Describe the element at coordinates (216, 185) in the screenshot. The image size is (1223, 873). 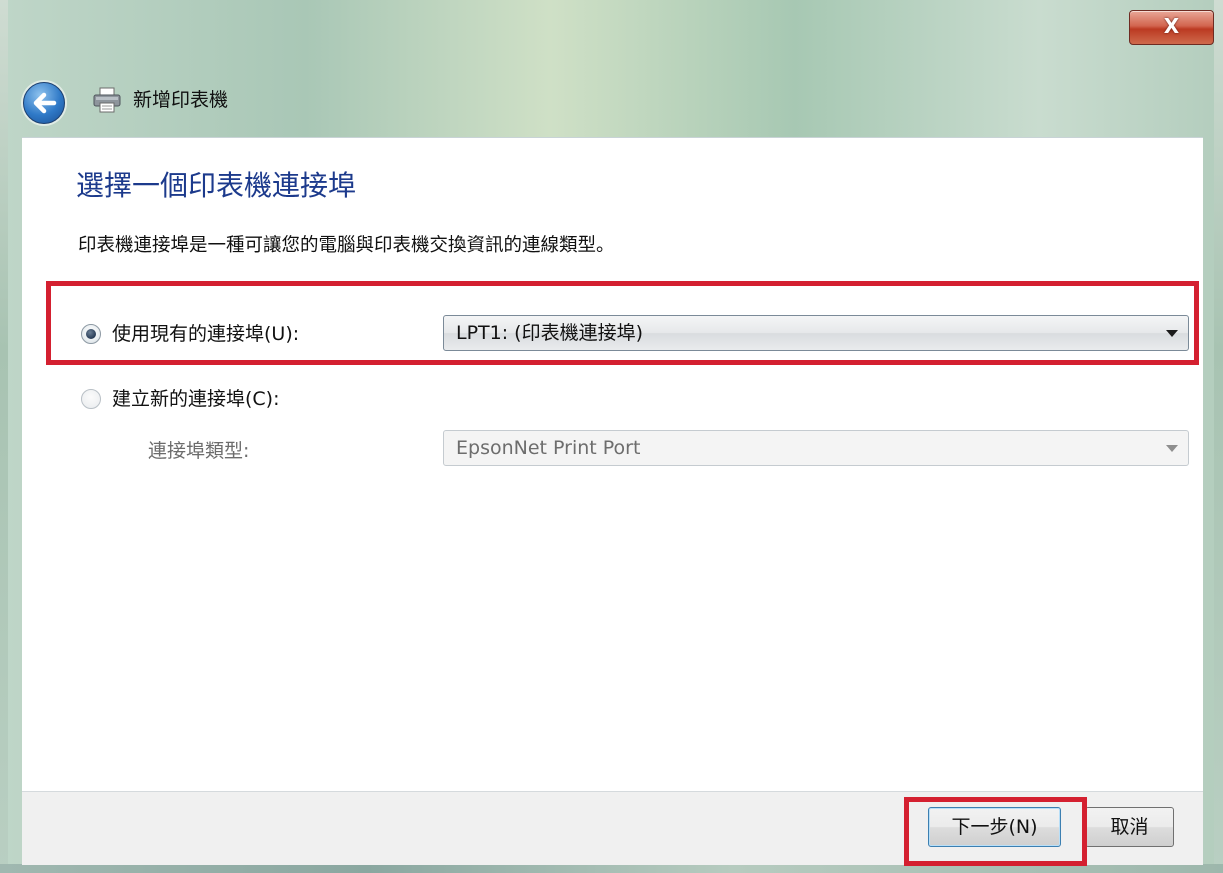
I see `page-title: 選擇一個印表機連接埠` at that location.